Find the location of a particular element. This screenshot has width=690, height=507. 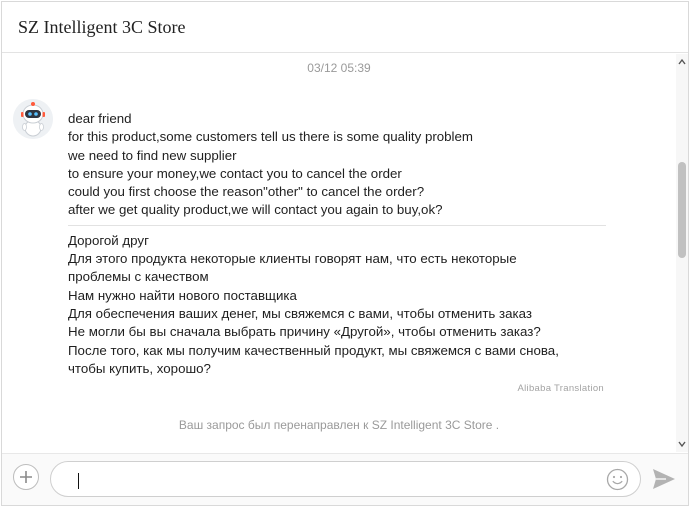

translated-line: Дорогой друг is located at coordinates (108, 240).